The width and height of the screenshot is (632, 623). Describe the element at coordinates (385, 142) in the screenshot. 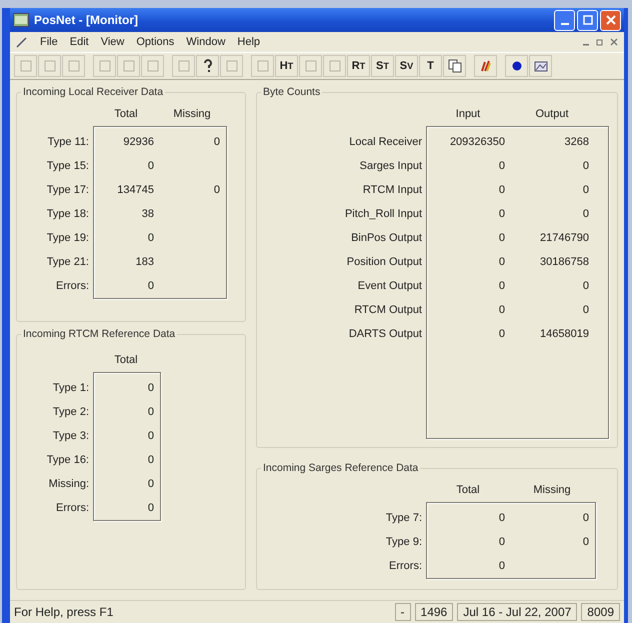

I see `row-label: Local Receiver` at that location.